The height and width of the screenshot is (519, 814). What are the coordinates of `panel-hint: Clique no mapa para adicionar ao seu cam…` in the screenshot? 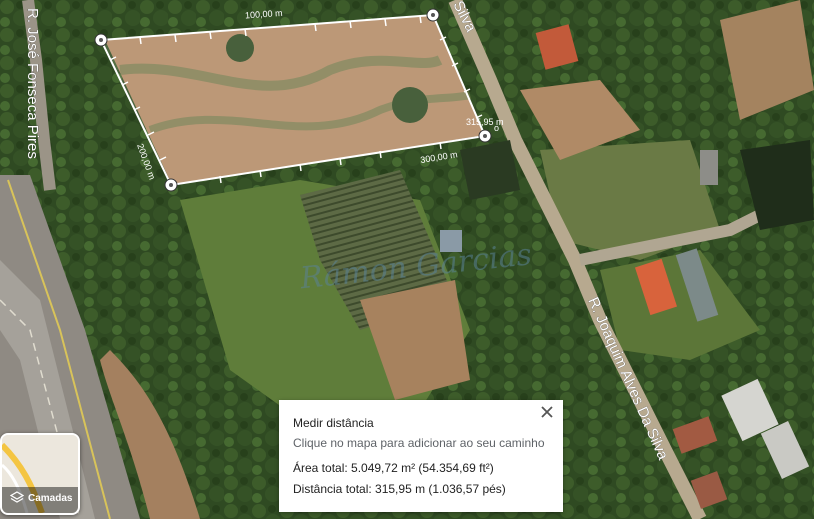 It's located at (419, 443).